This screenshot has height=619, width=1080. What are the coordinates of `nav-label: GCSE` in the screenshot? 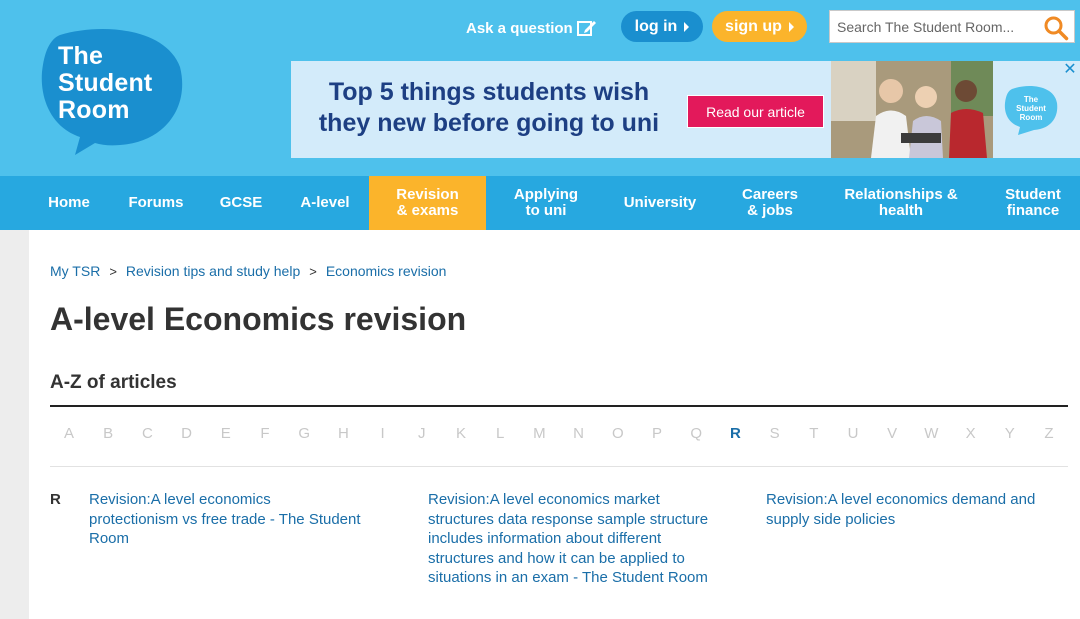 It's located at (241, 202).